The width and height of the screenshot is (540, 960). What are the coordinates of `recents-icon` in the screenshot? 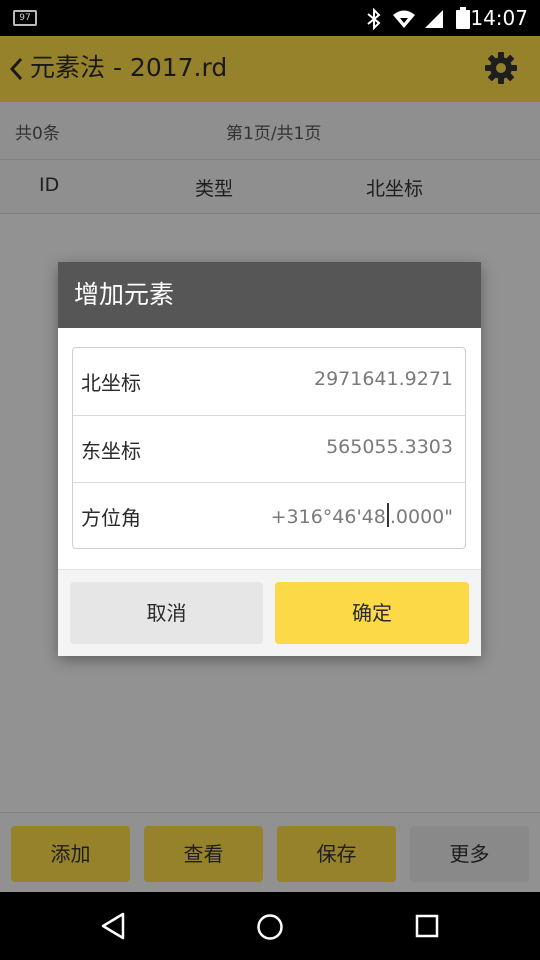 It's located at (427, 926).